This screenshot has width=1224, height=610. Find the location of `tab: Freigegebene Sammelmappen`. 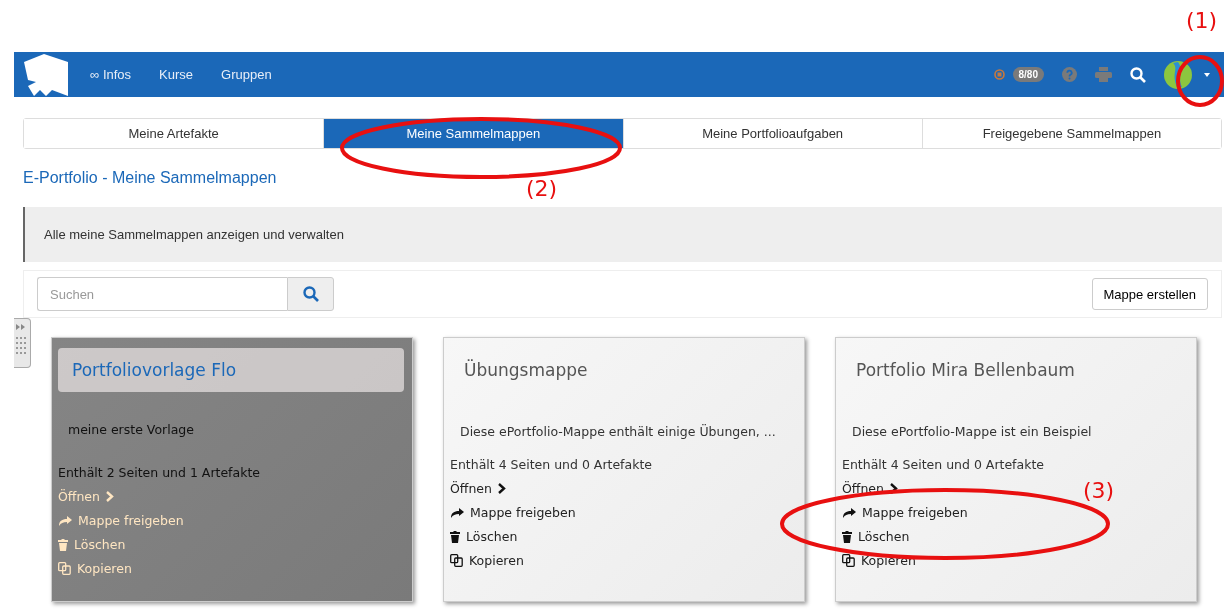

tab: Freigegebene Sammelmappen is located at coordinates (1071, 133).